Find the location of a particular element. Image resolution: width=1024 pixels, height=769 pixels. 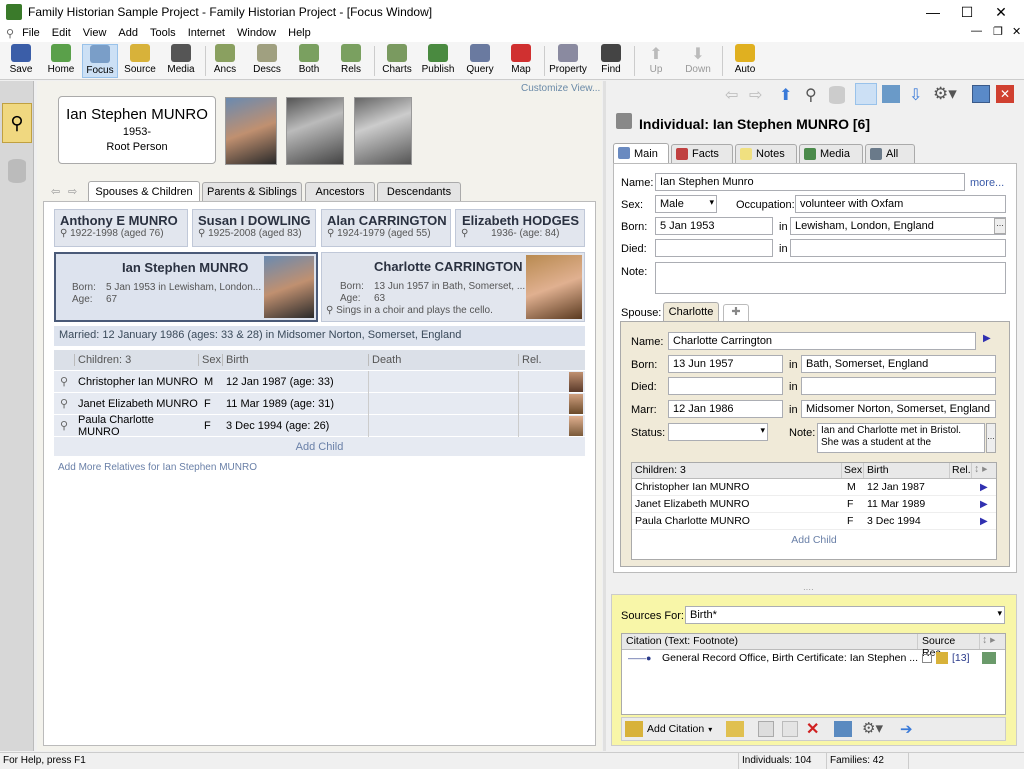

tab-spouses-children: Spouses & Children is located at coordinates (144, 191).